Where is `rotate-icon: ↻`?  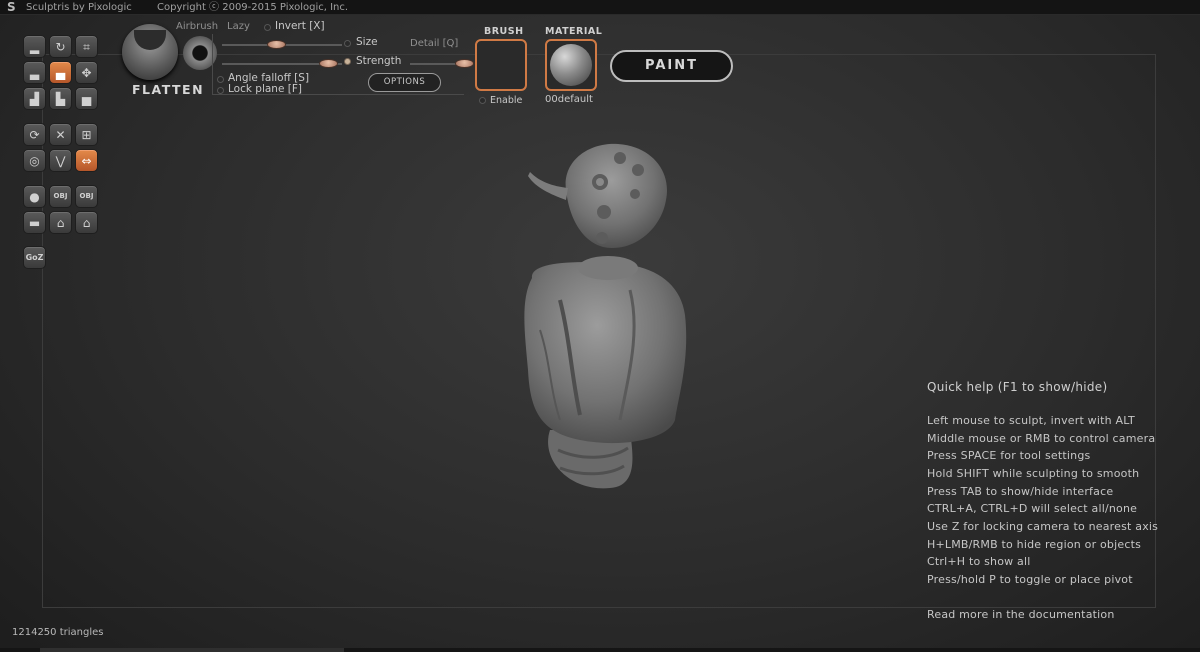
rotate-icon: ↻ is located at coordinates (60, 46).